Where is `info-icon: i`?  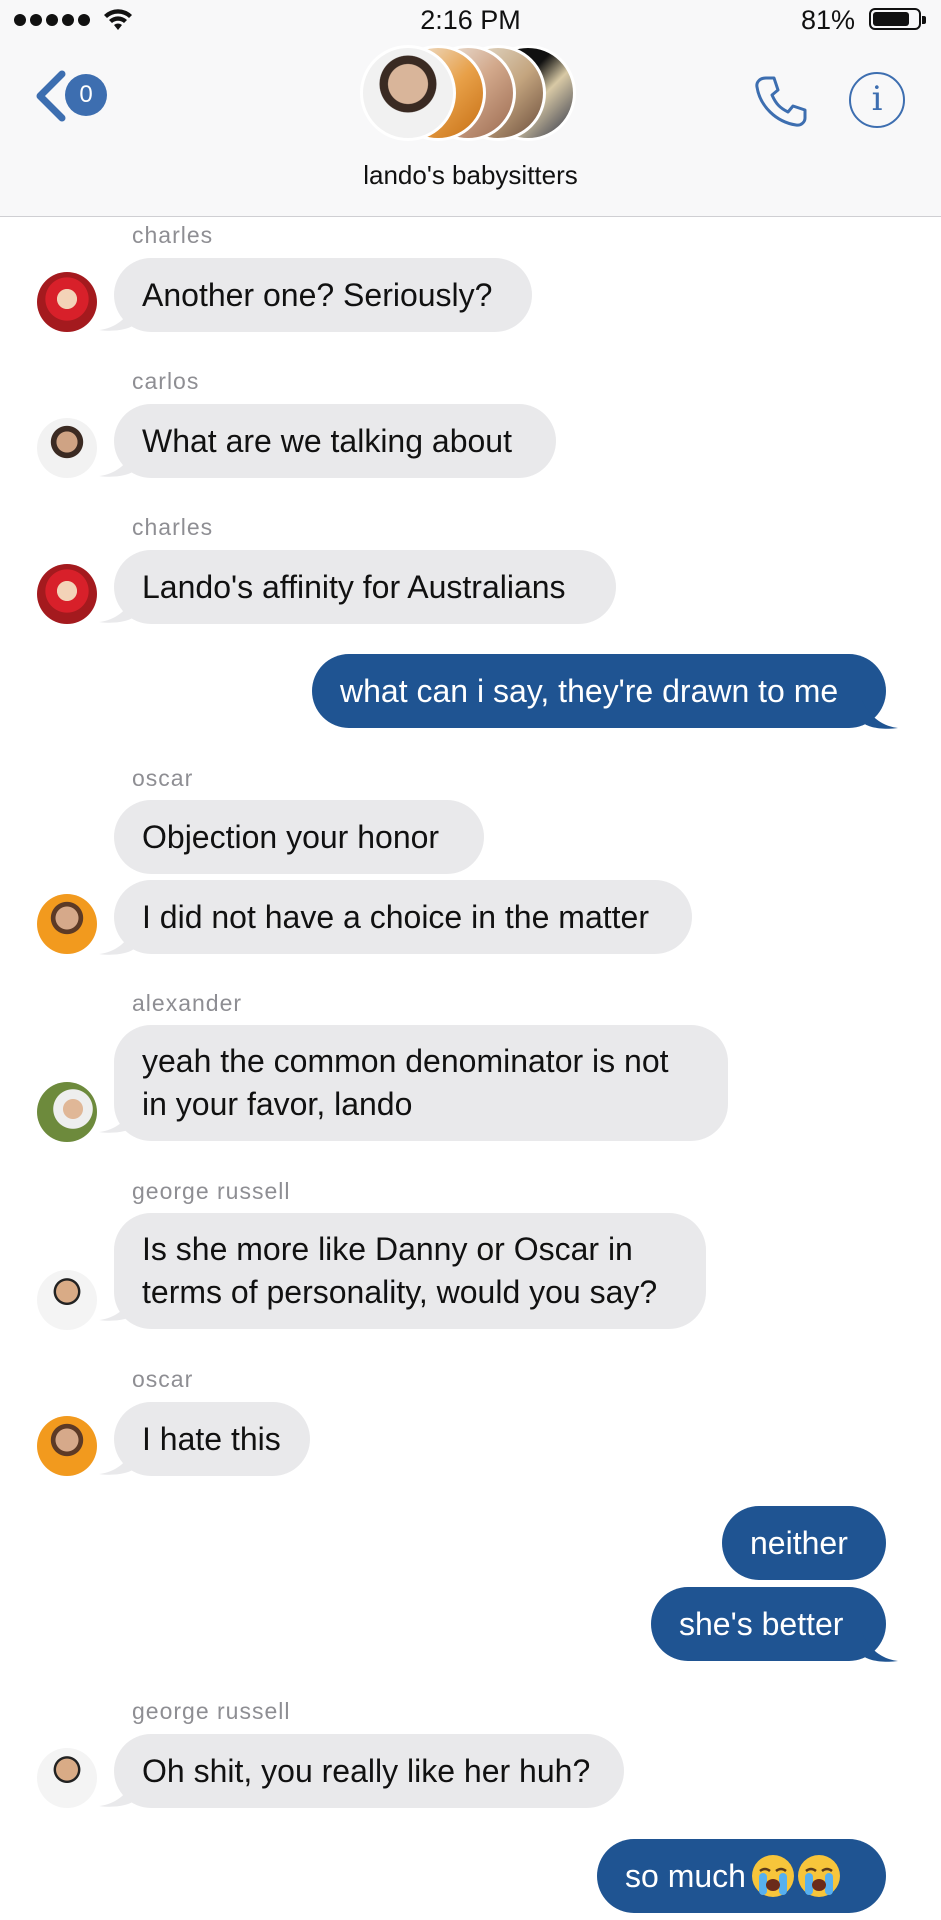
info-icon: i is located at coordinates (877, 99).